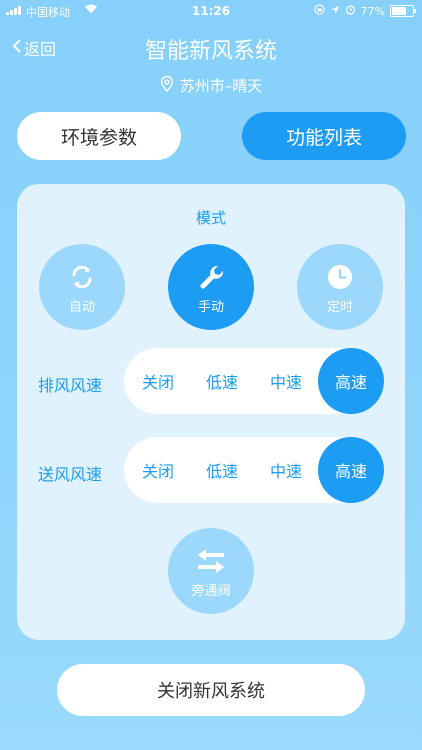 The image size is (422, 750). What do you see at coordinates (167, 85) in the screenshot?
I see `location-pin-icon` at bounding box center [167, 85].